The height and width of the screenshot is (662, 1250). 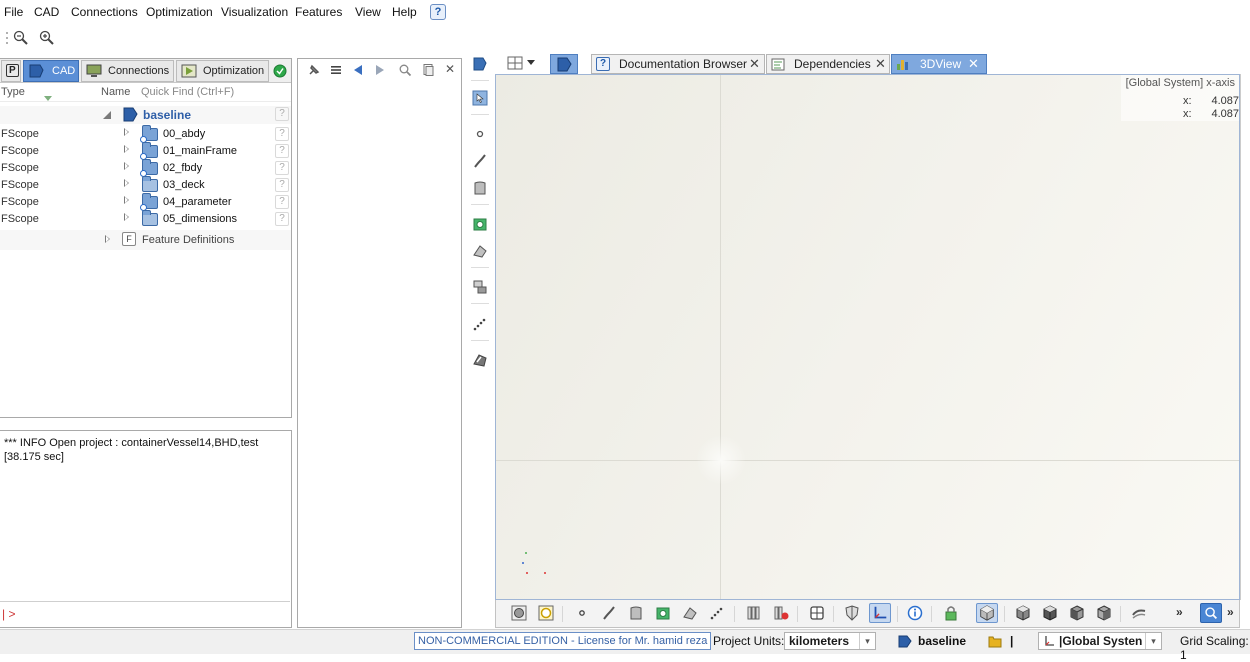 What do you see at coordinates (404, 12) in the screenshot?
I see `menu-help: Help` at bounding box center [404, 12].